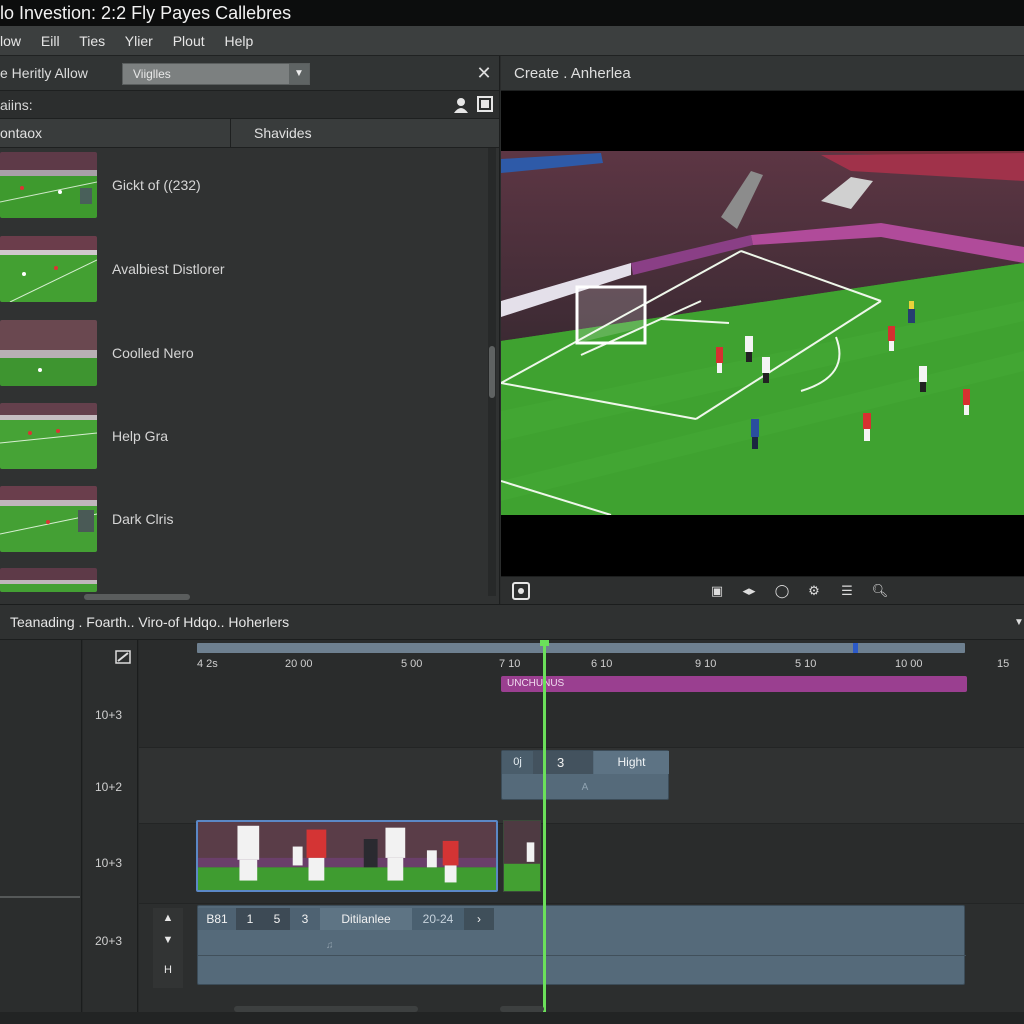 This screenshot has width=1024, height=1024. I want to click on viewer-header: Create . Anherlea, so click(762, 73).